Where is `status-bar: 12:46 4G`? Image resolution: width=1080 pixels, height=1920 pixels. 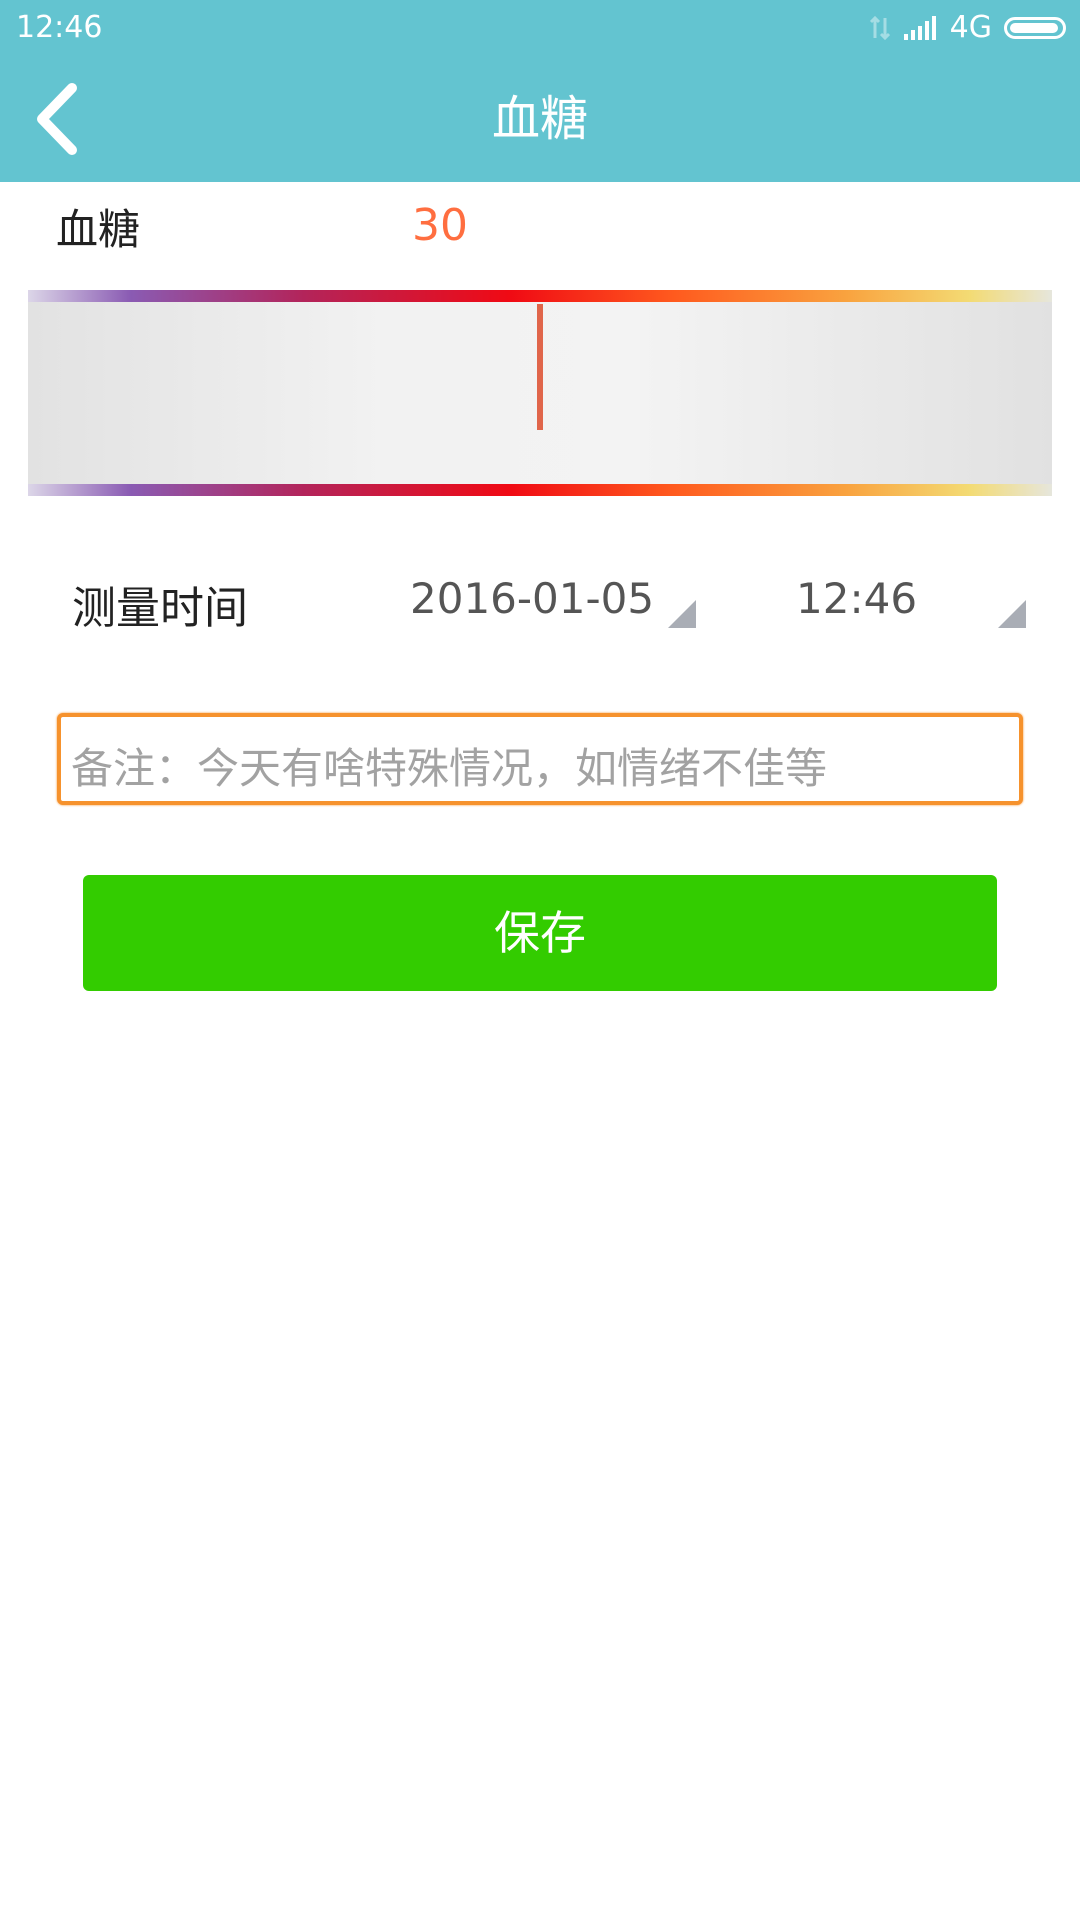 status-bar: 12:46 4G is located at coordinates (540, 28).